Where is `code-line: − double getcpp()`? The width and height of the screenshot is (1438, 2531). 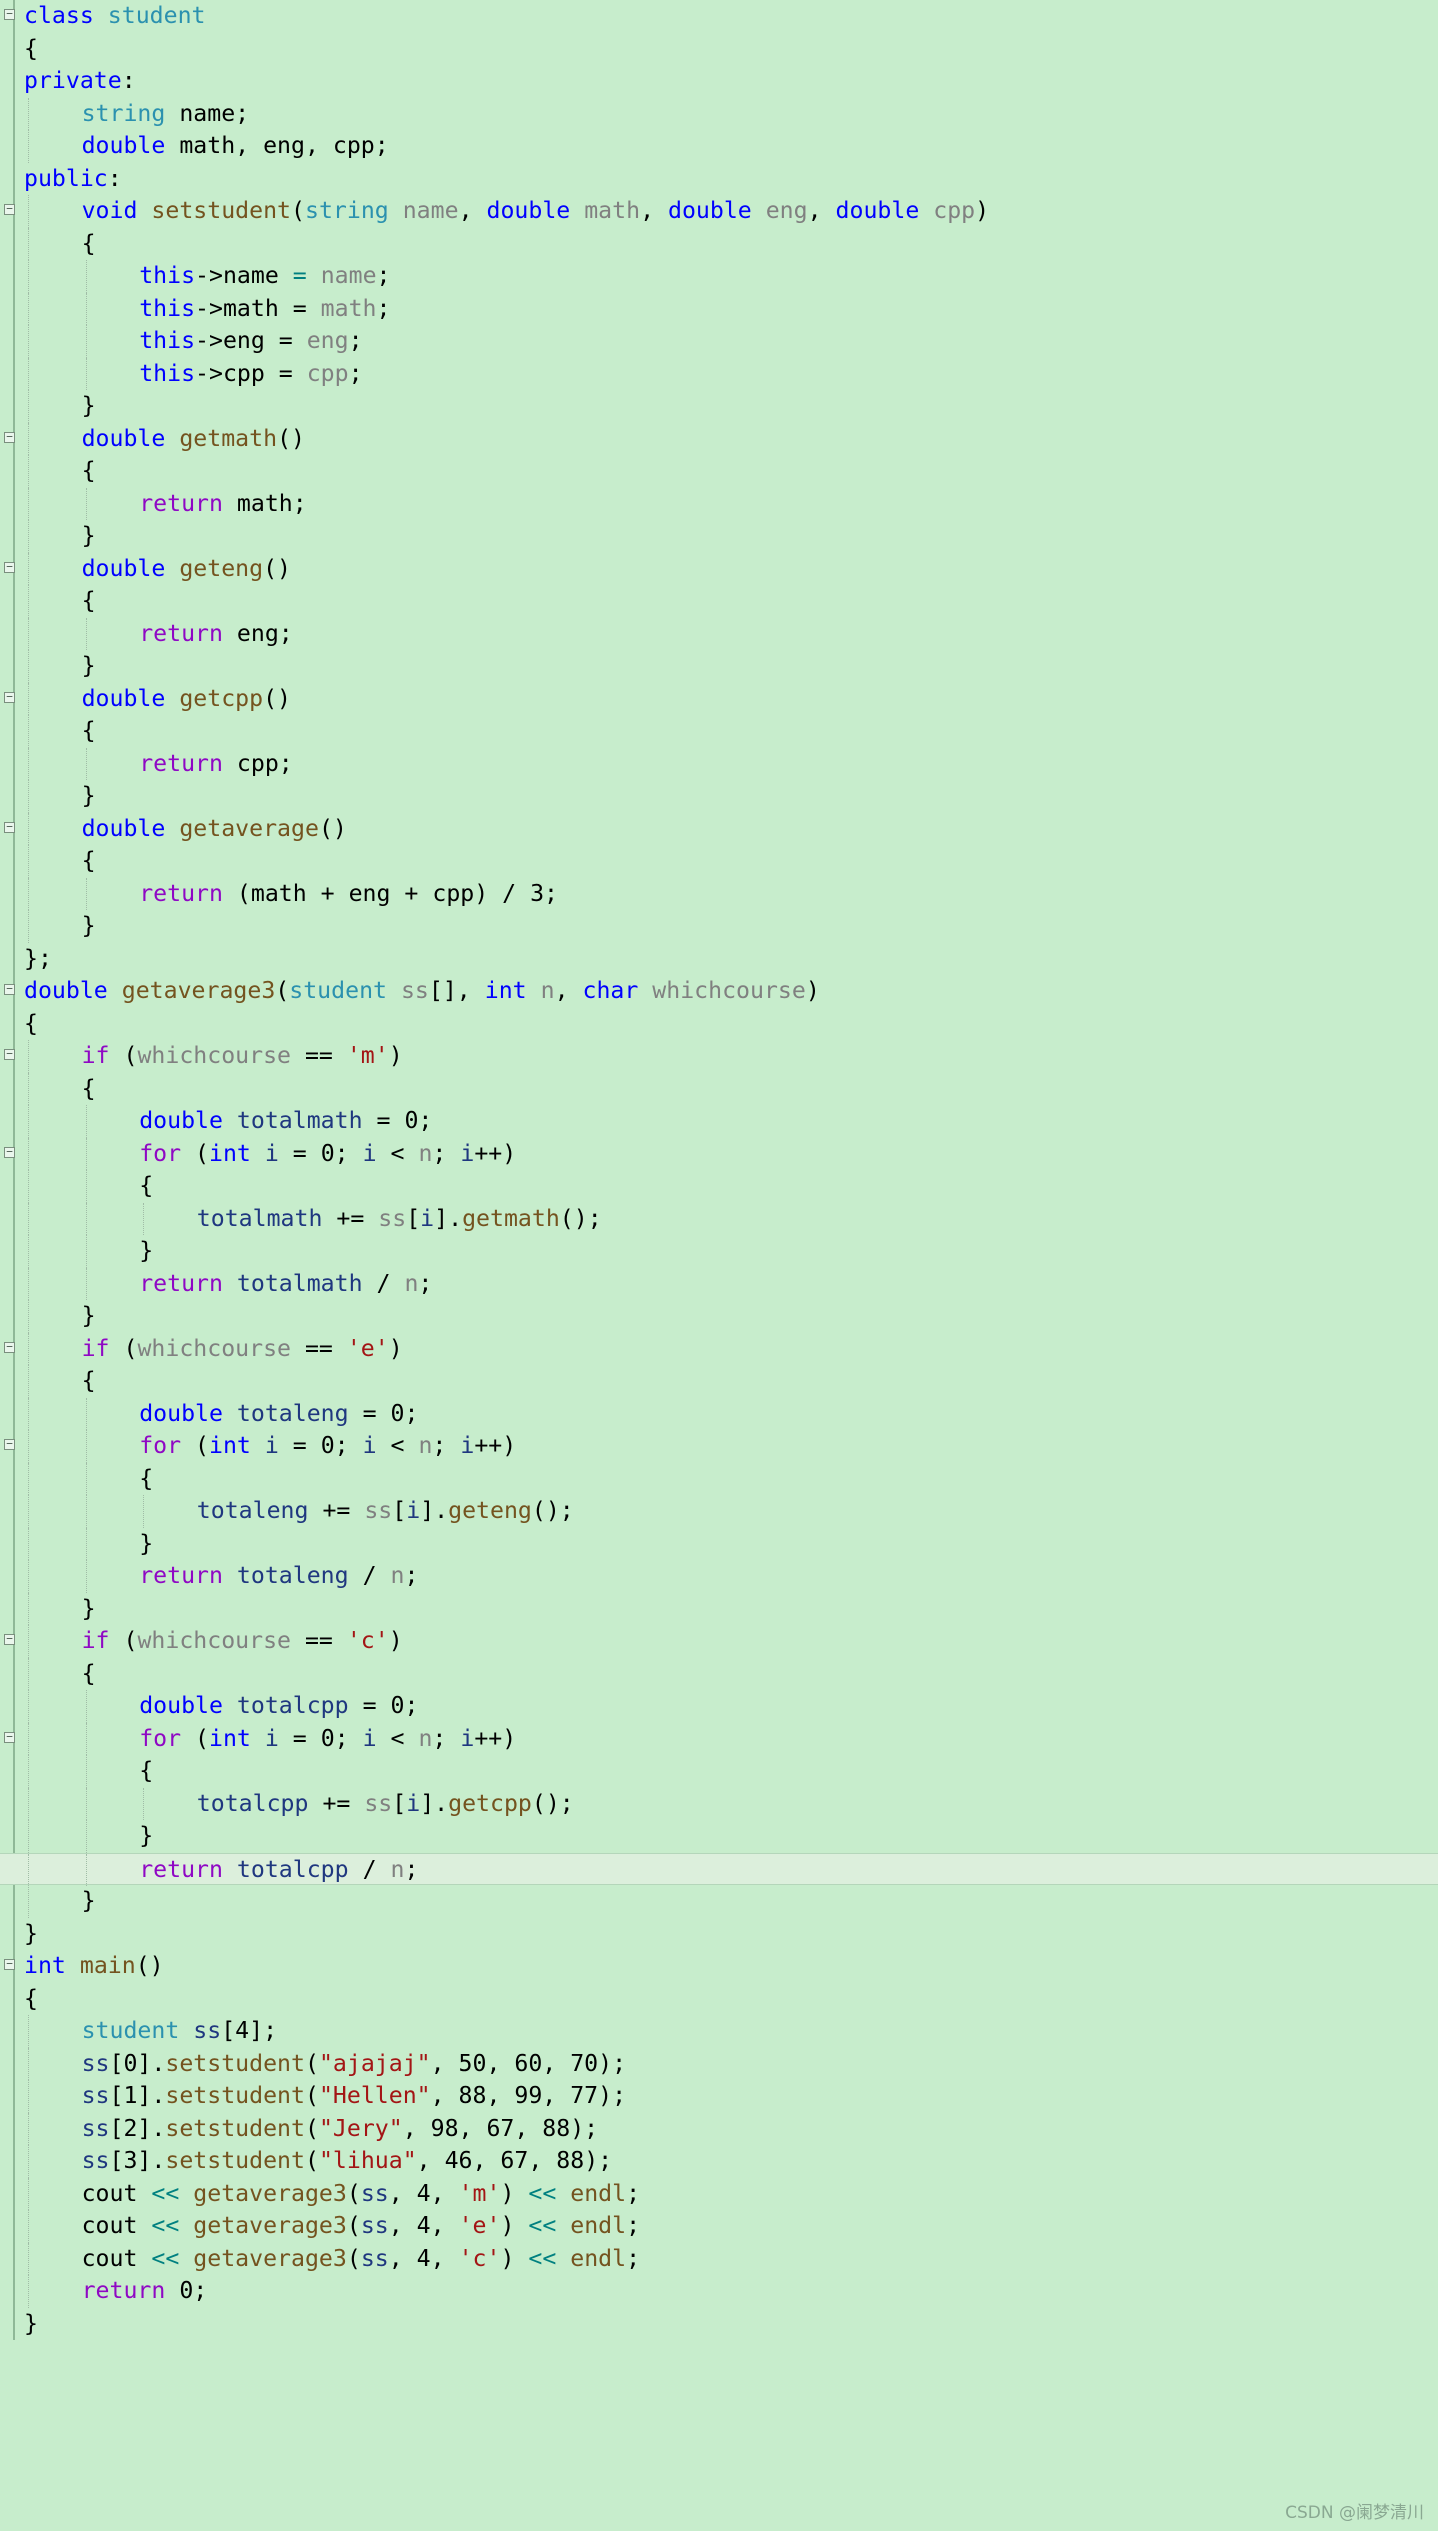
code-line: − double getcpp() is located at coordinates (719, 698).